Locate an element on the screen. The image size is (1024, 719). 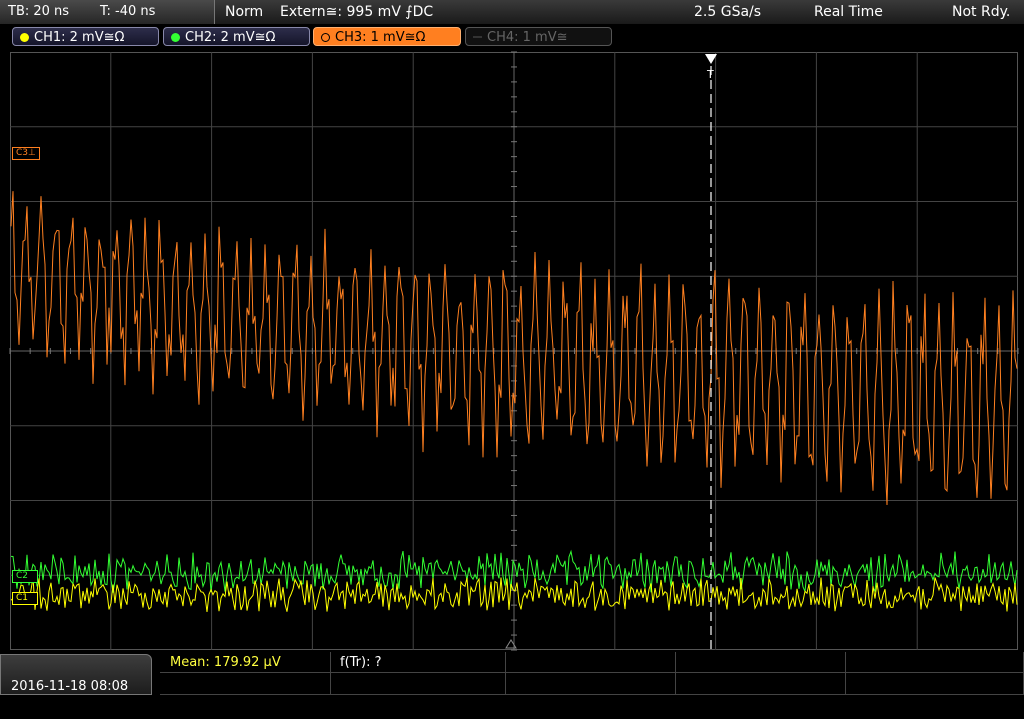
bottom-bar is located at coordinates (512, 673).